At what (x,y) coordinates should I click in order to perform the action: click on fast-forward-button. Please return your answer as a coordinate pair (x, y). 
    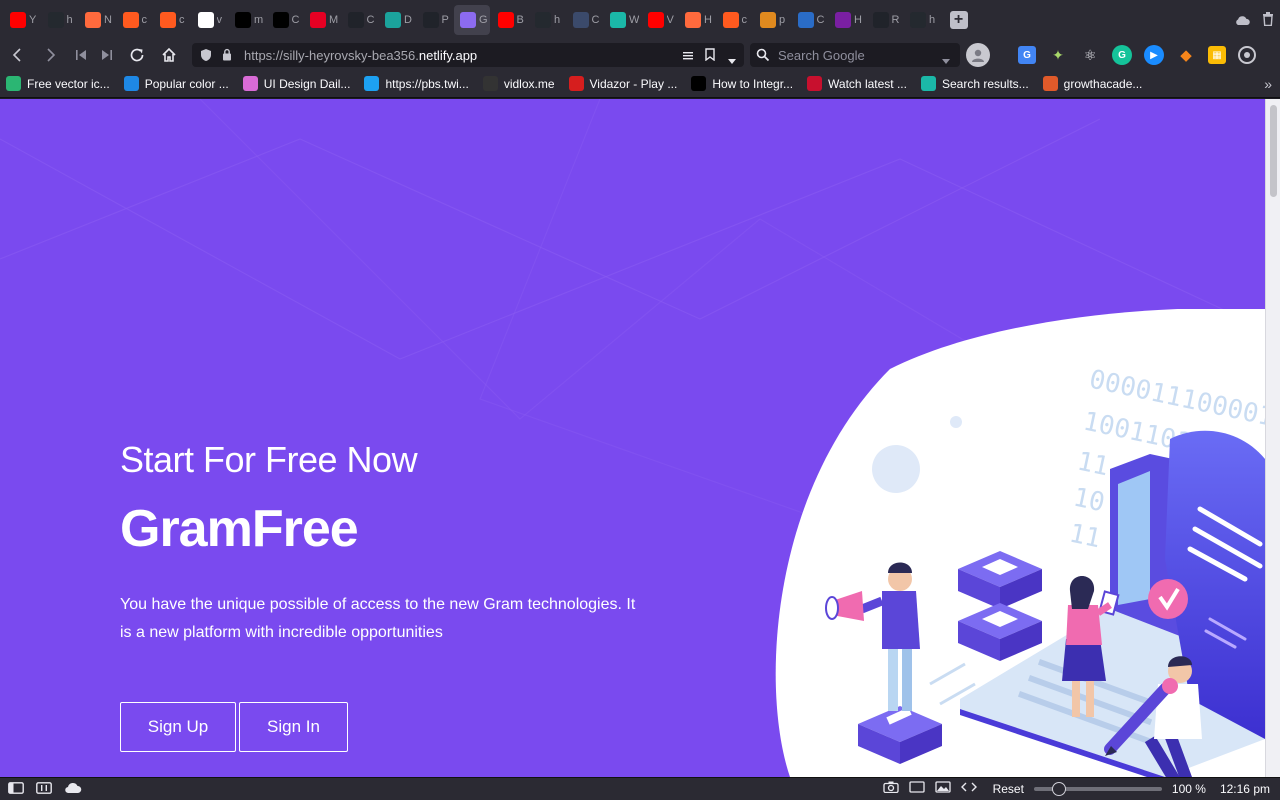
    Looking at the image, I should click on (107, 55).